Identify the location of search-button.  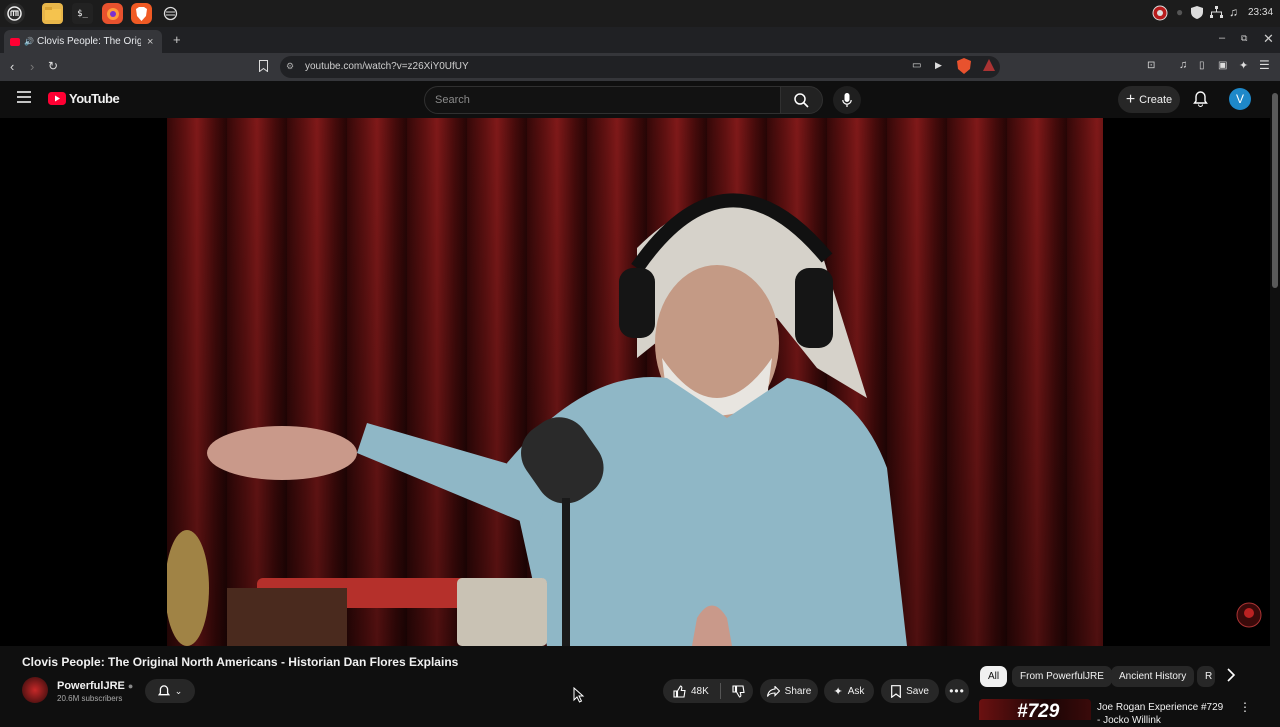
(801, 100).